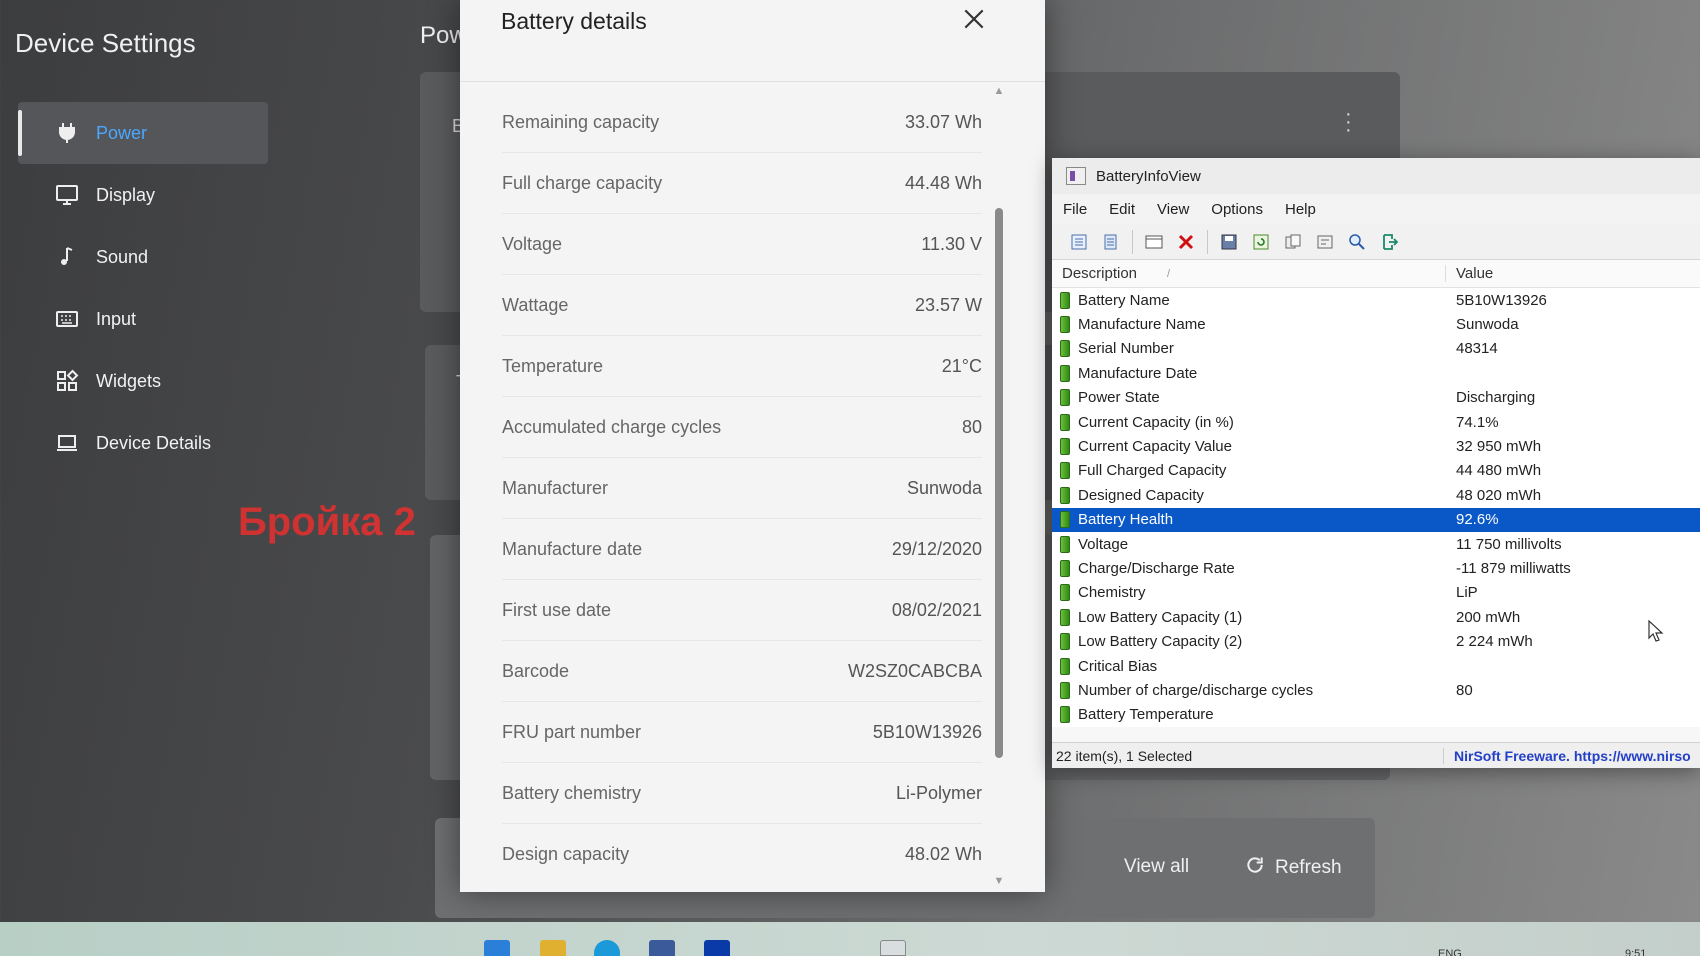 The height and width of the screenshot is (956, 1700). Describe the element at coordinates (1376, 471) in the screenshot. I see `table-row: Full Charged Capacity 44 480 mWh` at that location.